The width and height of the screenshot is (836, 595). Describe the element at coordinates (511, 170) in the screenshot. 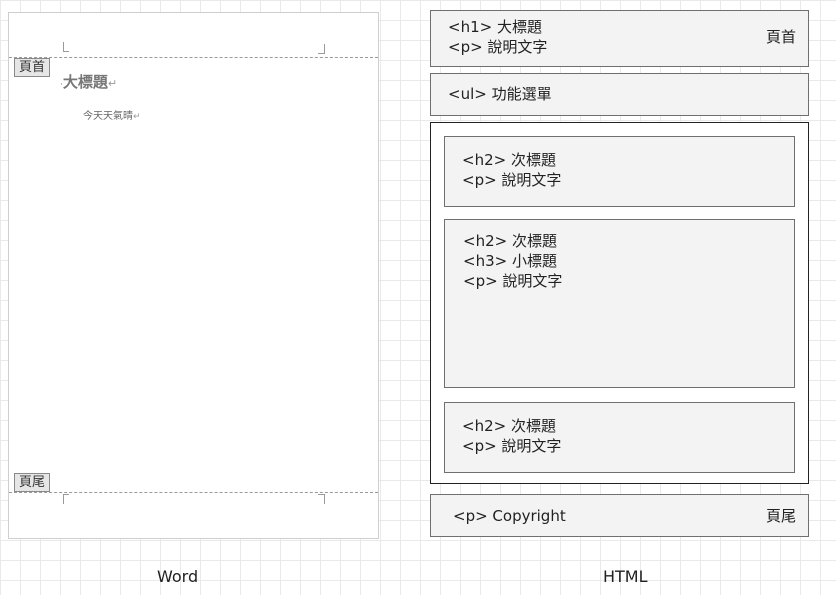

I see `section-1-content: <h2> 次標題 <p> 說明文字` at that location.